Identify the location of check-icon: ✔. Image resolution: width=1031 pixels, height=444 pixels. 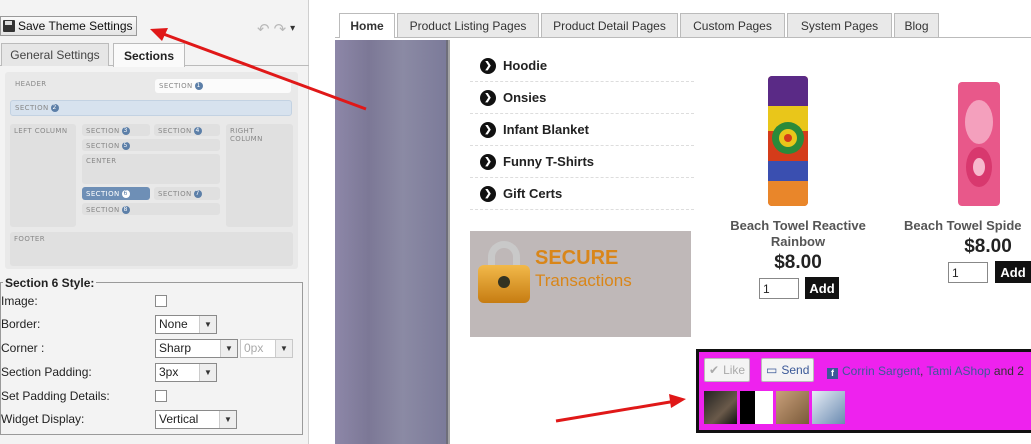
(714, 370).